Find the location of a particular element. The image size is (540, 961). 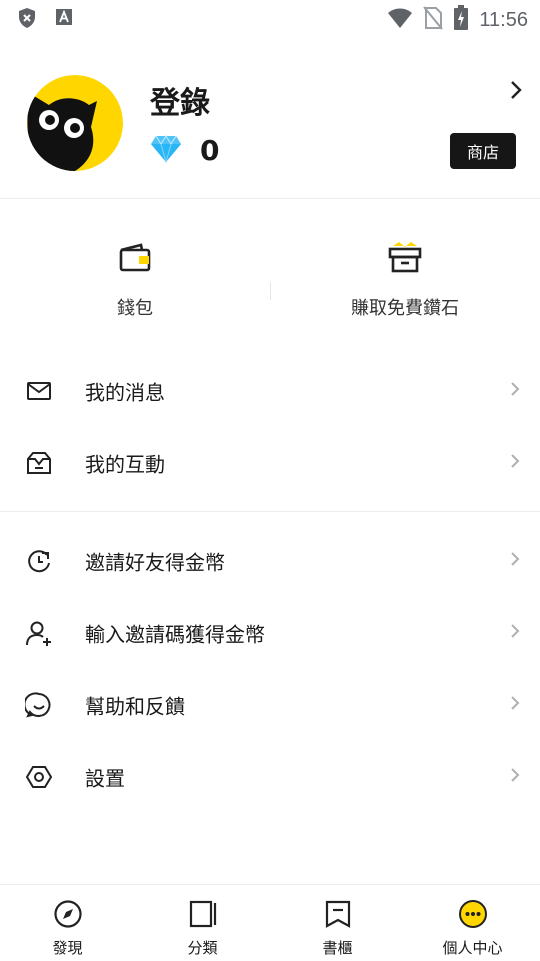

earn-diamonds-button: 賺取免費鑽石 is located at coordinates (405, 280).